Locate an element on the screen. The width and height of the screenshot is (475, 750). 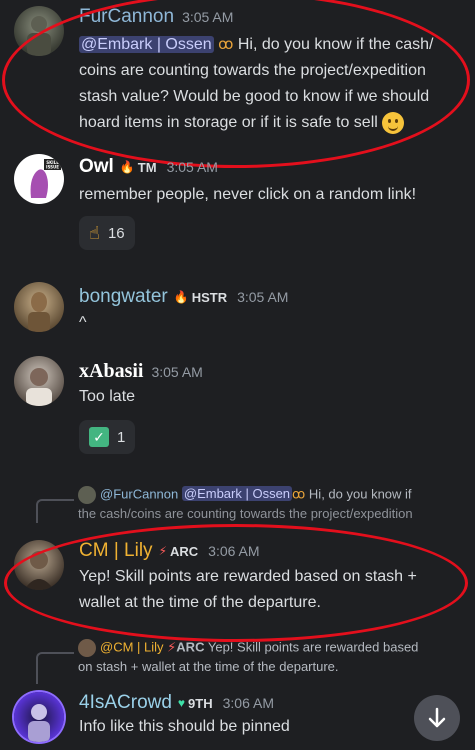
username-lily: CM | Lily is located at coordinates (116, 551).